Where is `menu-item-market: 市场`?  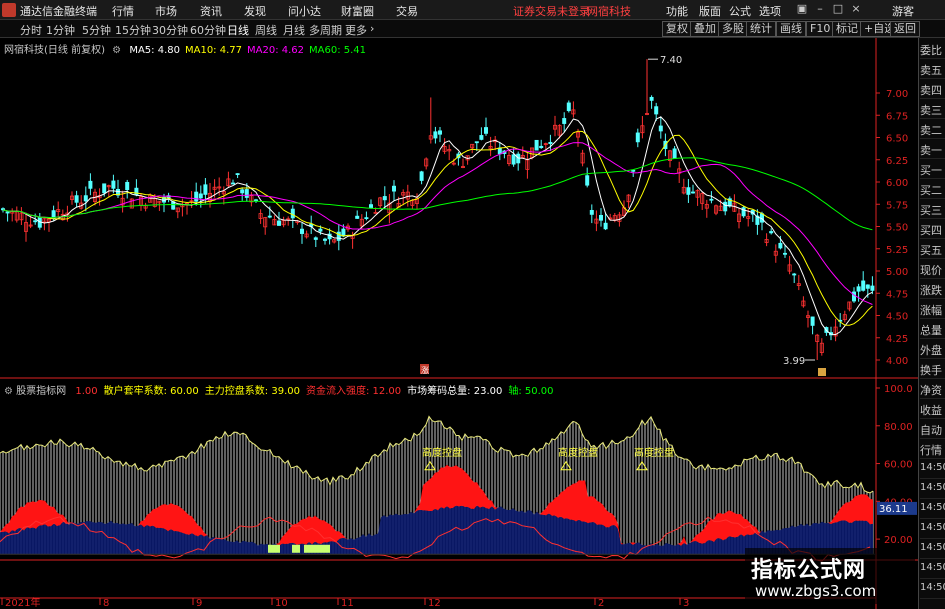 menu-item-market: 市场 is located at coordinates (166, 11).